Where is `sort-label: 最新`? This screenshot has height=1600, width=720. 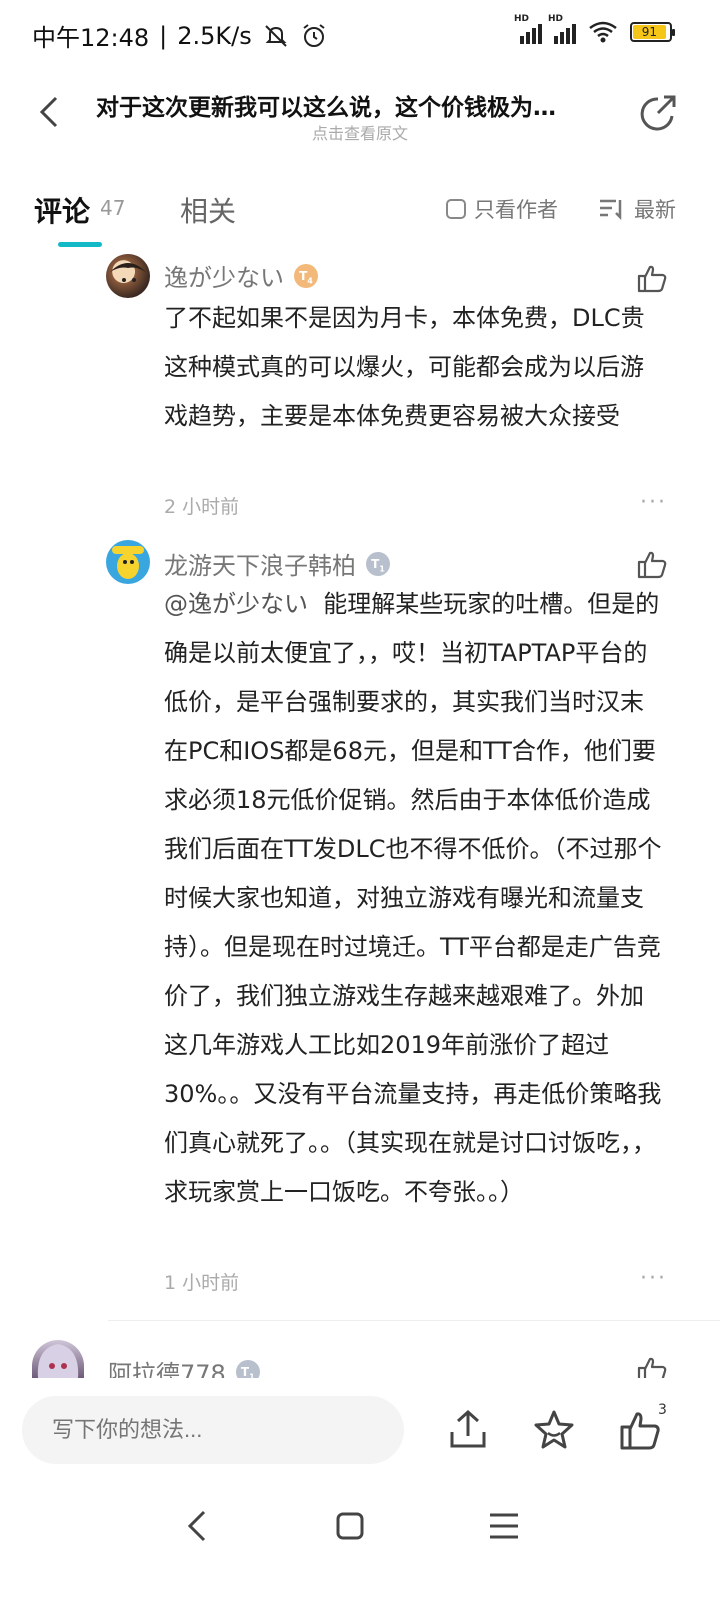
sort-label: 最新 is located at coordinates (655, 210).